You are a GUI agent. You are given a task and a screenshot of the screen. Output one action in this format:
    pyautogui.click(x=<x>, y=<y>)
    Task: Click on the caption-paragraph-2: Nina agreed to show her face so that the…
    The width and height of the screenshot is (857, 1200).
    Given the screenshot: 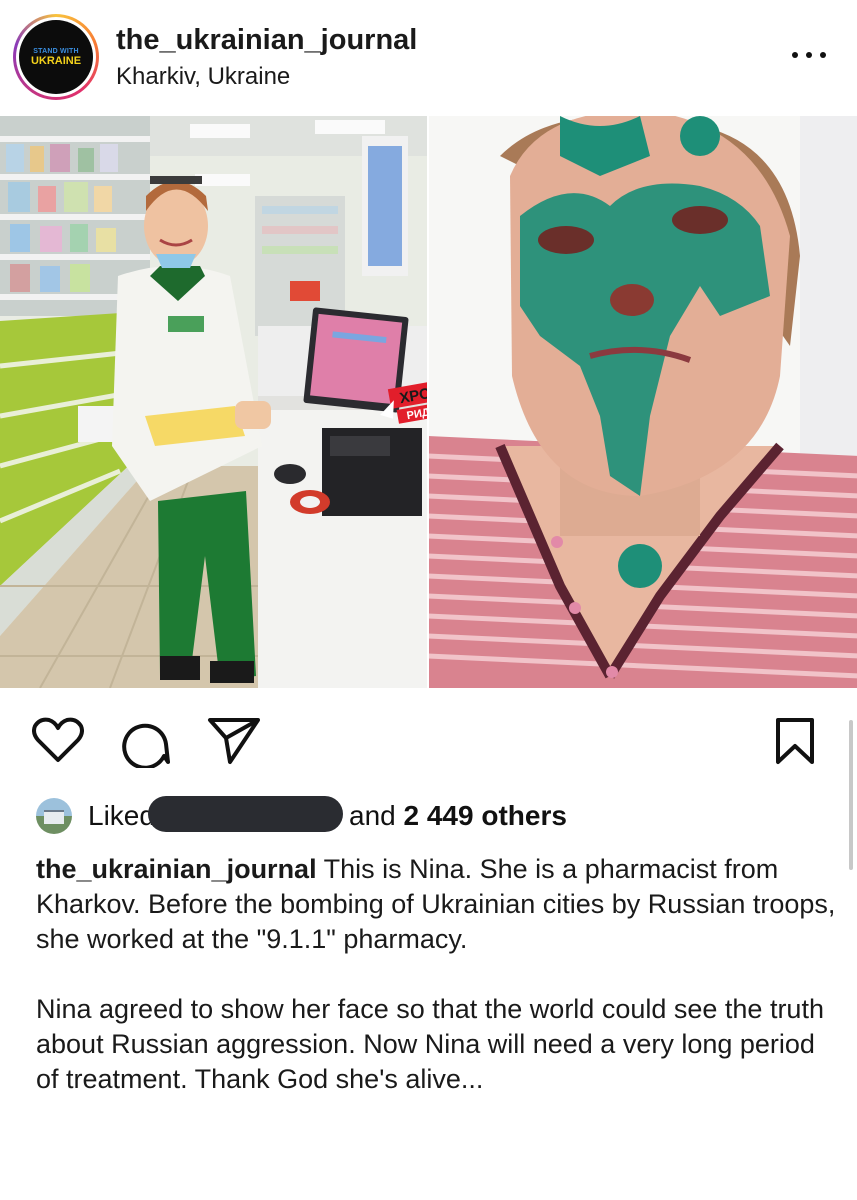 What is the action you would take?
    pyautogui.click(x=430, y=1044)
    